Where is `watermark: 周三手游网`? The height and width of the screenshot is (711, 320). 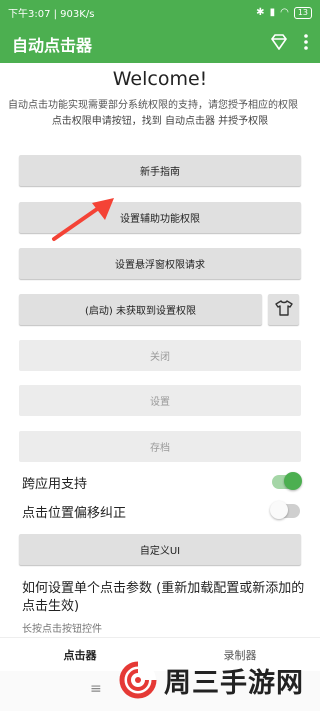 watermark: 周三手游网 is located at coordinates (211, 680).